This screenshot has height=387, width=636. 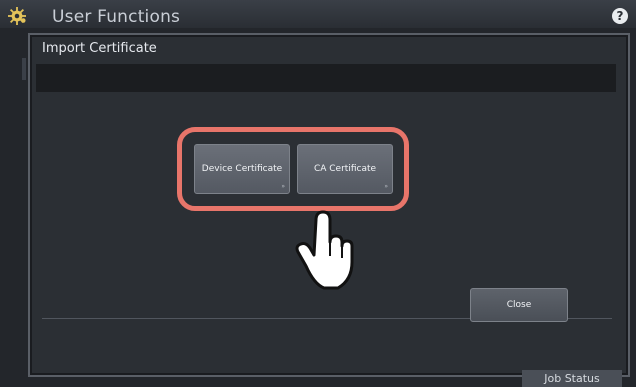 I want to click on ca-certificate-label: CA Certificate, so click(x=345, y=169).